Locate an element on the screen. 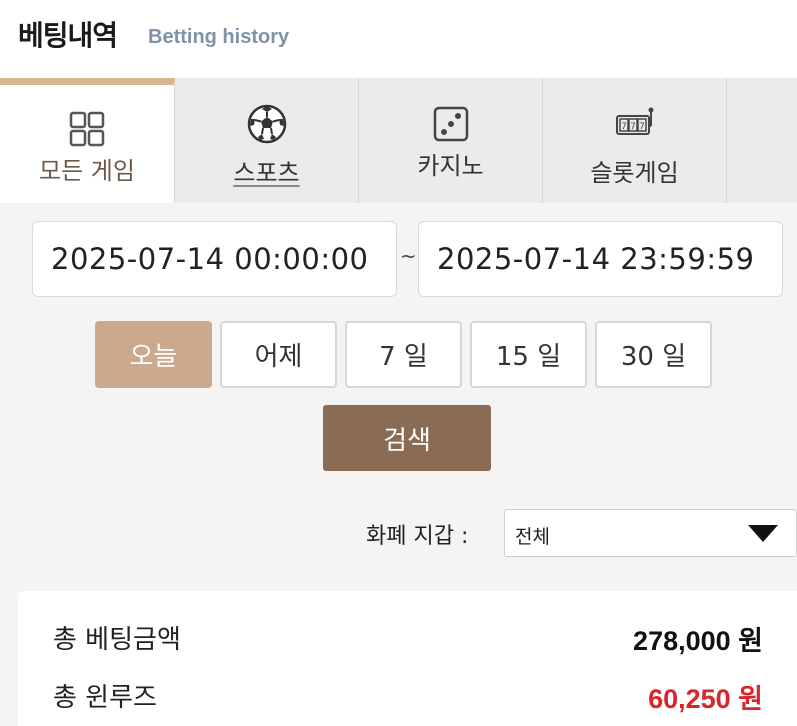 This screenshot has height=726, width=797. tab-all-games: 모든 게임 is located at coordinates (87, 140).